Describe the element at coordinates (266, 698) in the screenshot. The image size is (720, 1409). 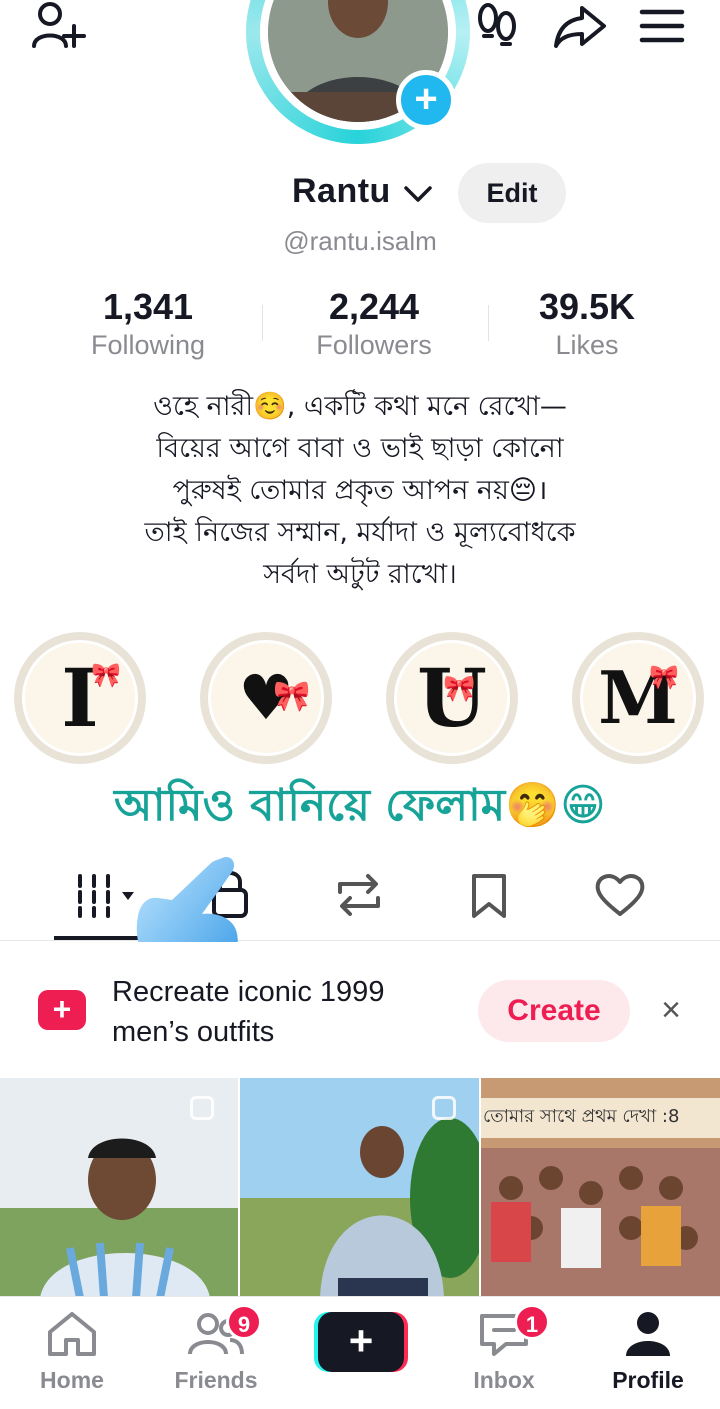
I see `story-highlight-heart: ♥ 🎀` at that location.